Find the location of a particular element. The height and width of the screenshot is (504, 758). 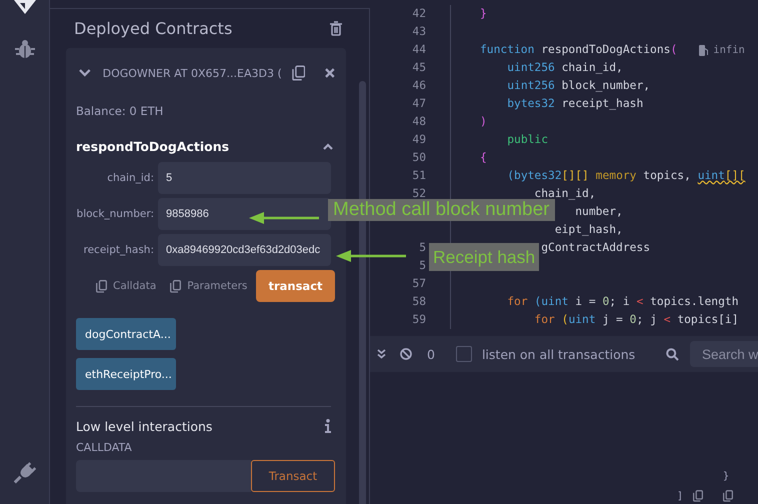

annotation-label: Receipt hash is located at coordinates (484, 257).